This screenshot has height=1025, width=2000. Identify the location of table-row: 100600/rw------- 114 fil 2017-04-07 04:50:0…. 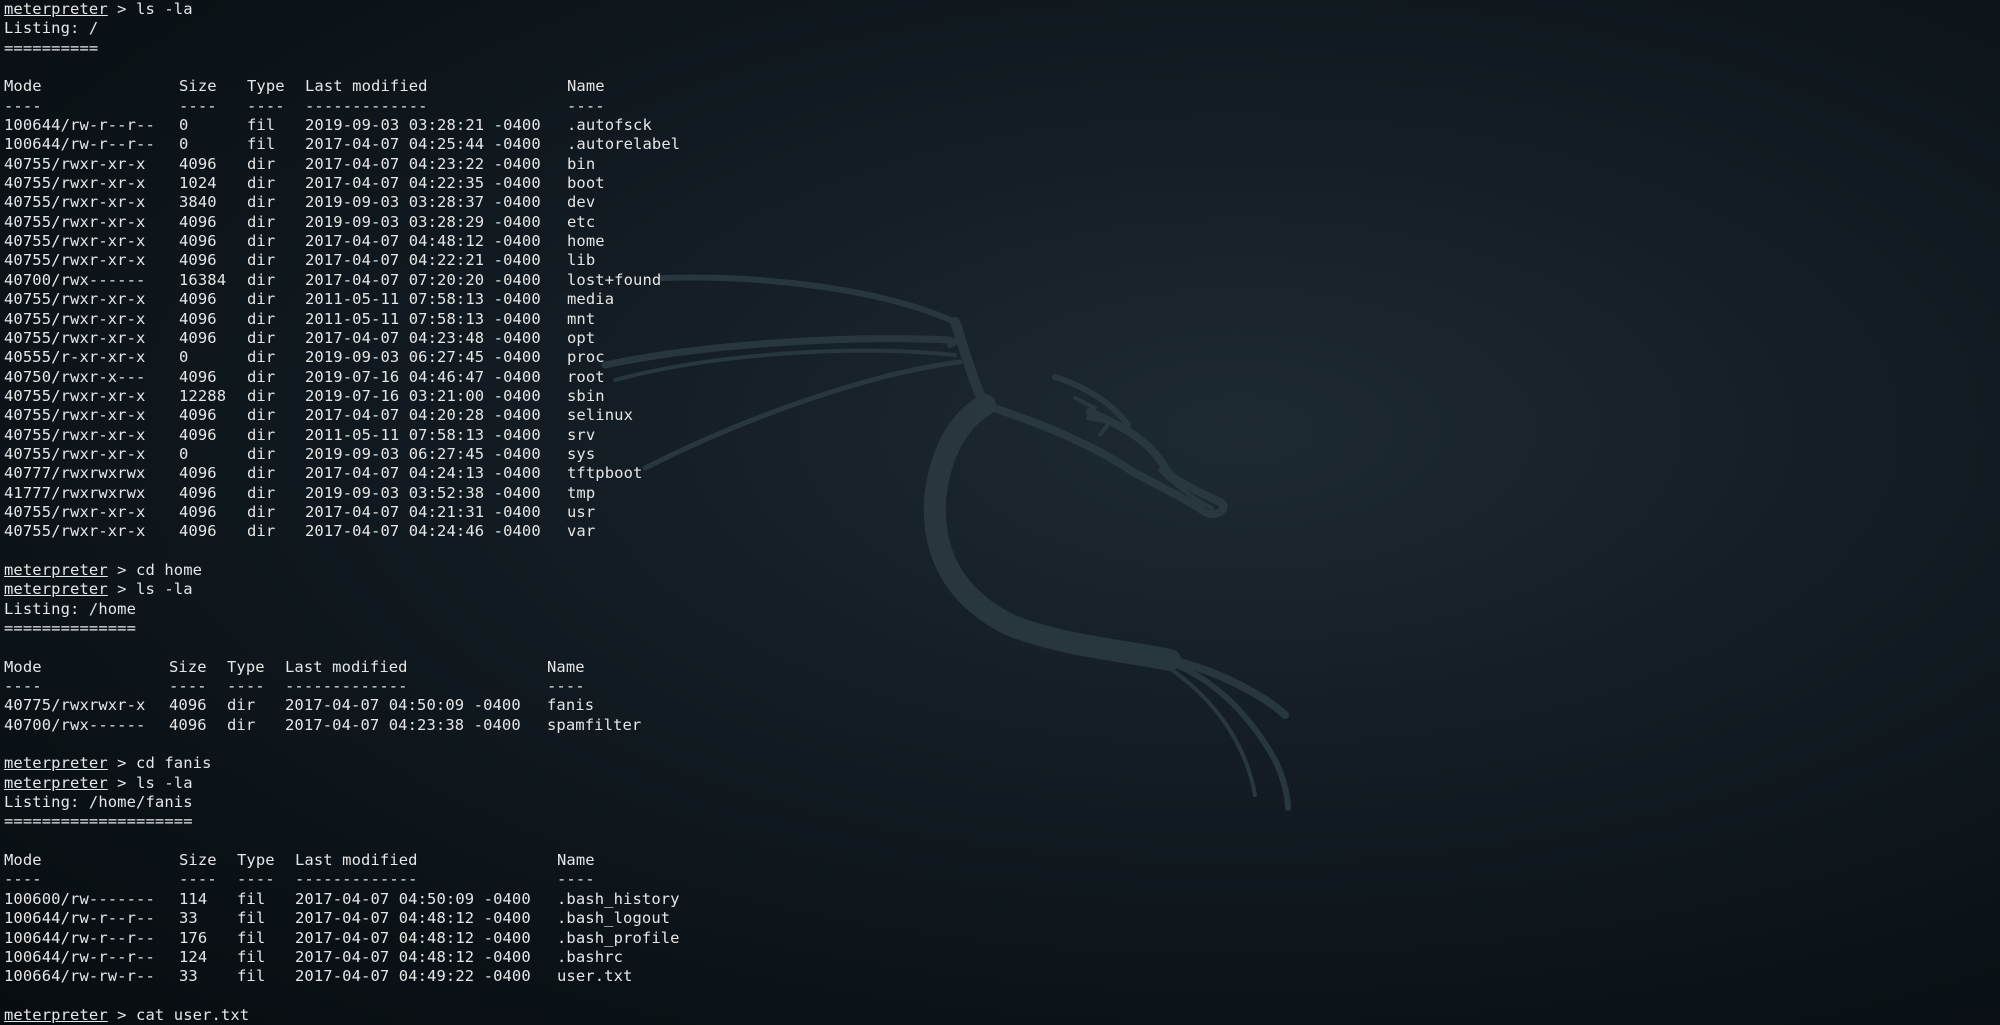
(1002, 899).